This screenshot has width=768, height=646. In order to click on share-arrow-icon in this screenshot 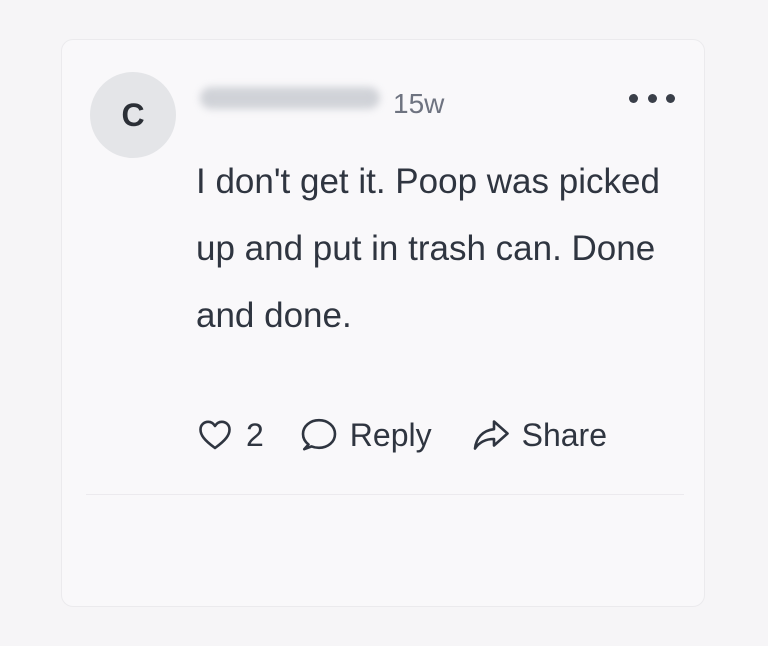, I will do `click(491, 435)`.